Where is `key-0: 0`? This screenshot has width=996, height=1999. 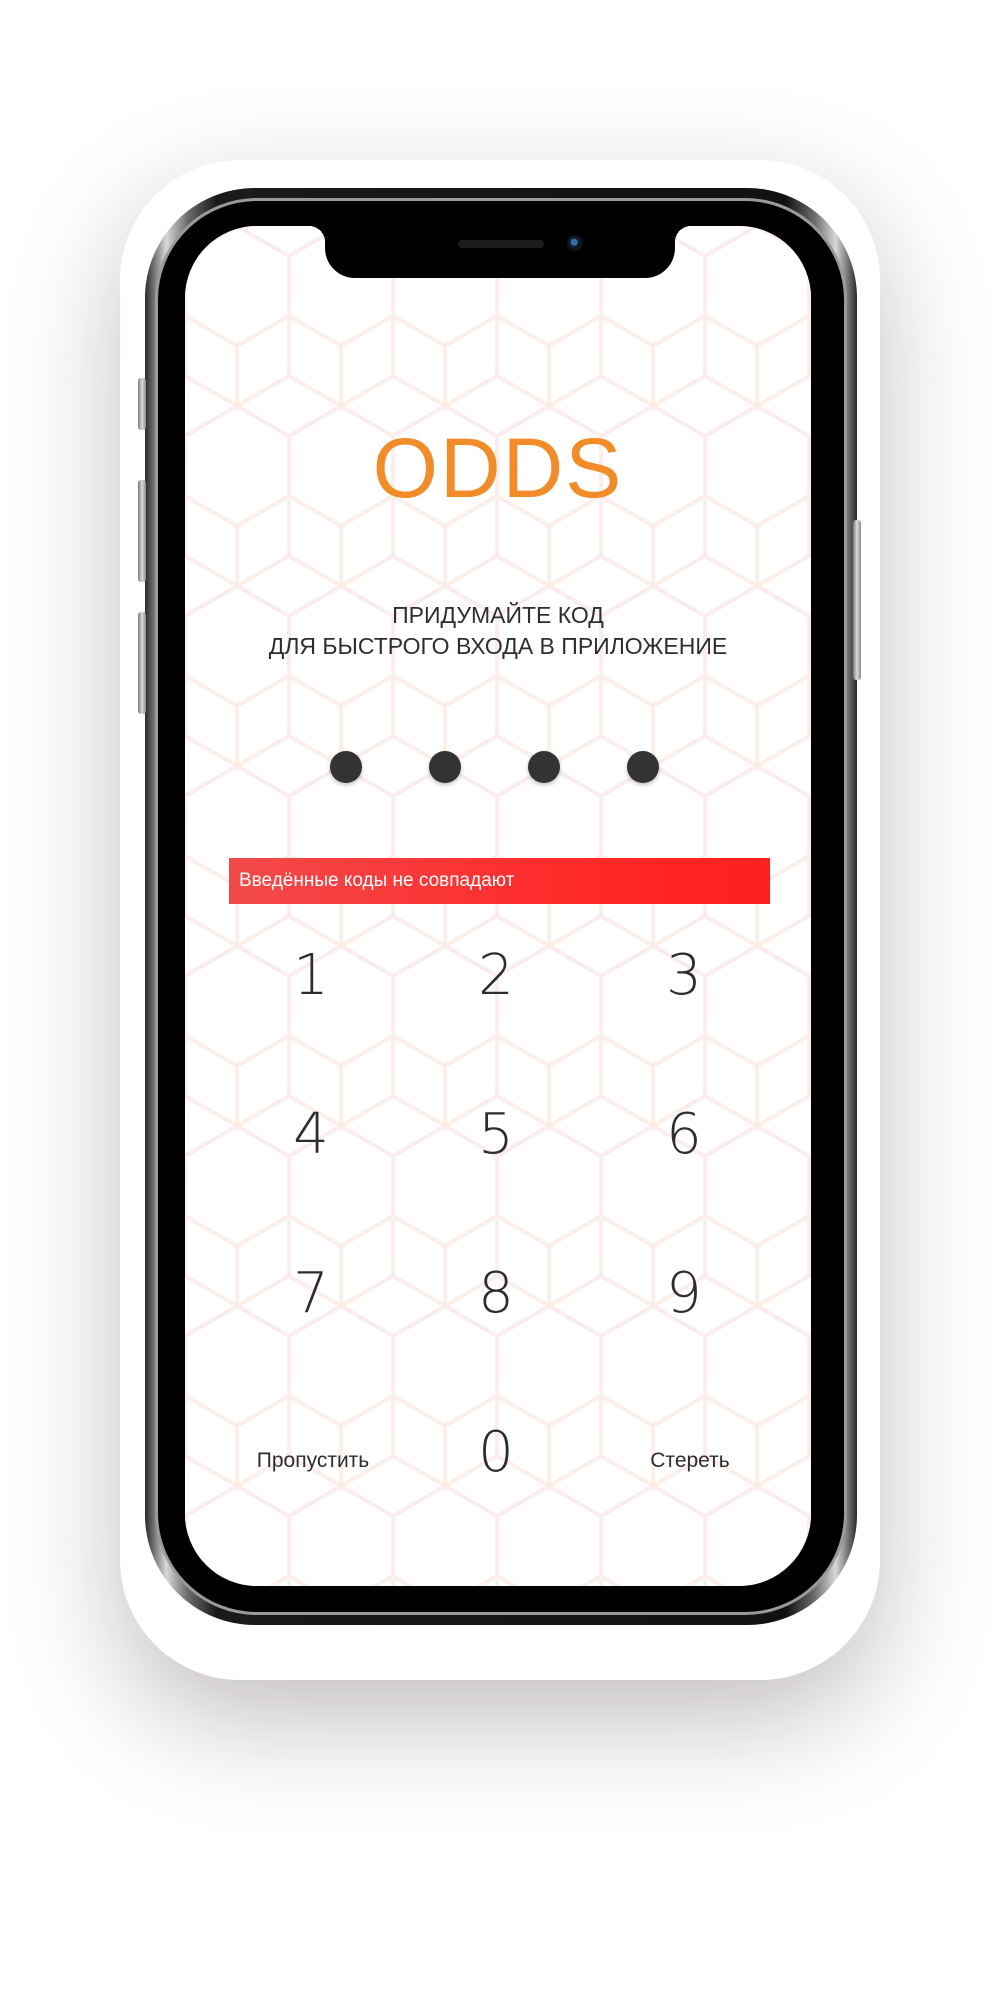
key-0: 0 is located at coordinates (496, 1453).